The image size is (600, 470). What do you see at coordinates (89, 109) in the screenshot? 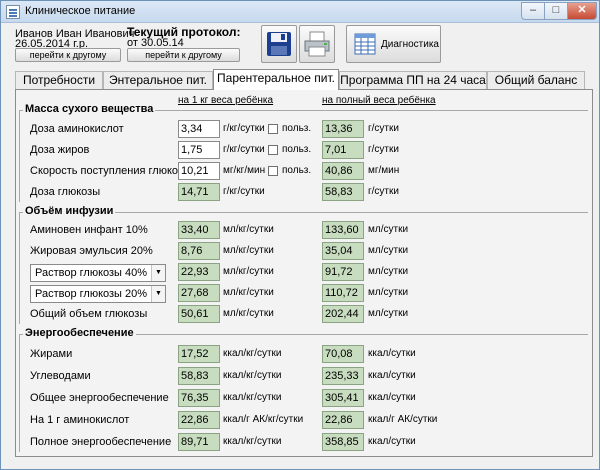
I see `dry-mass-title: Масса сухого вещества` at bounding box center [89, 109].